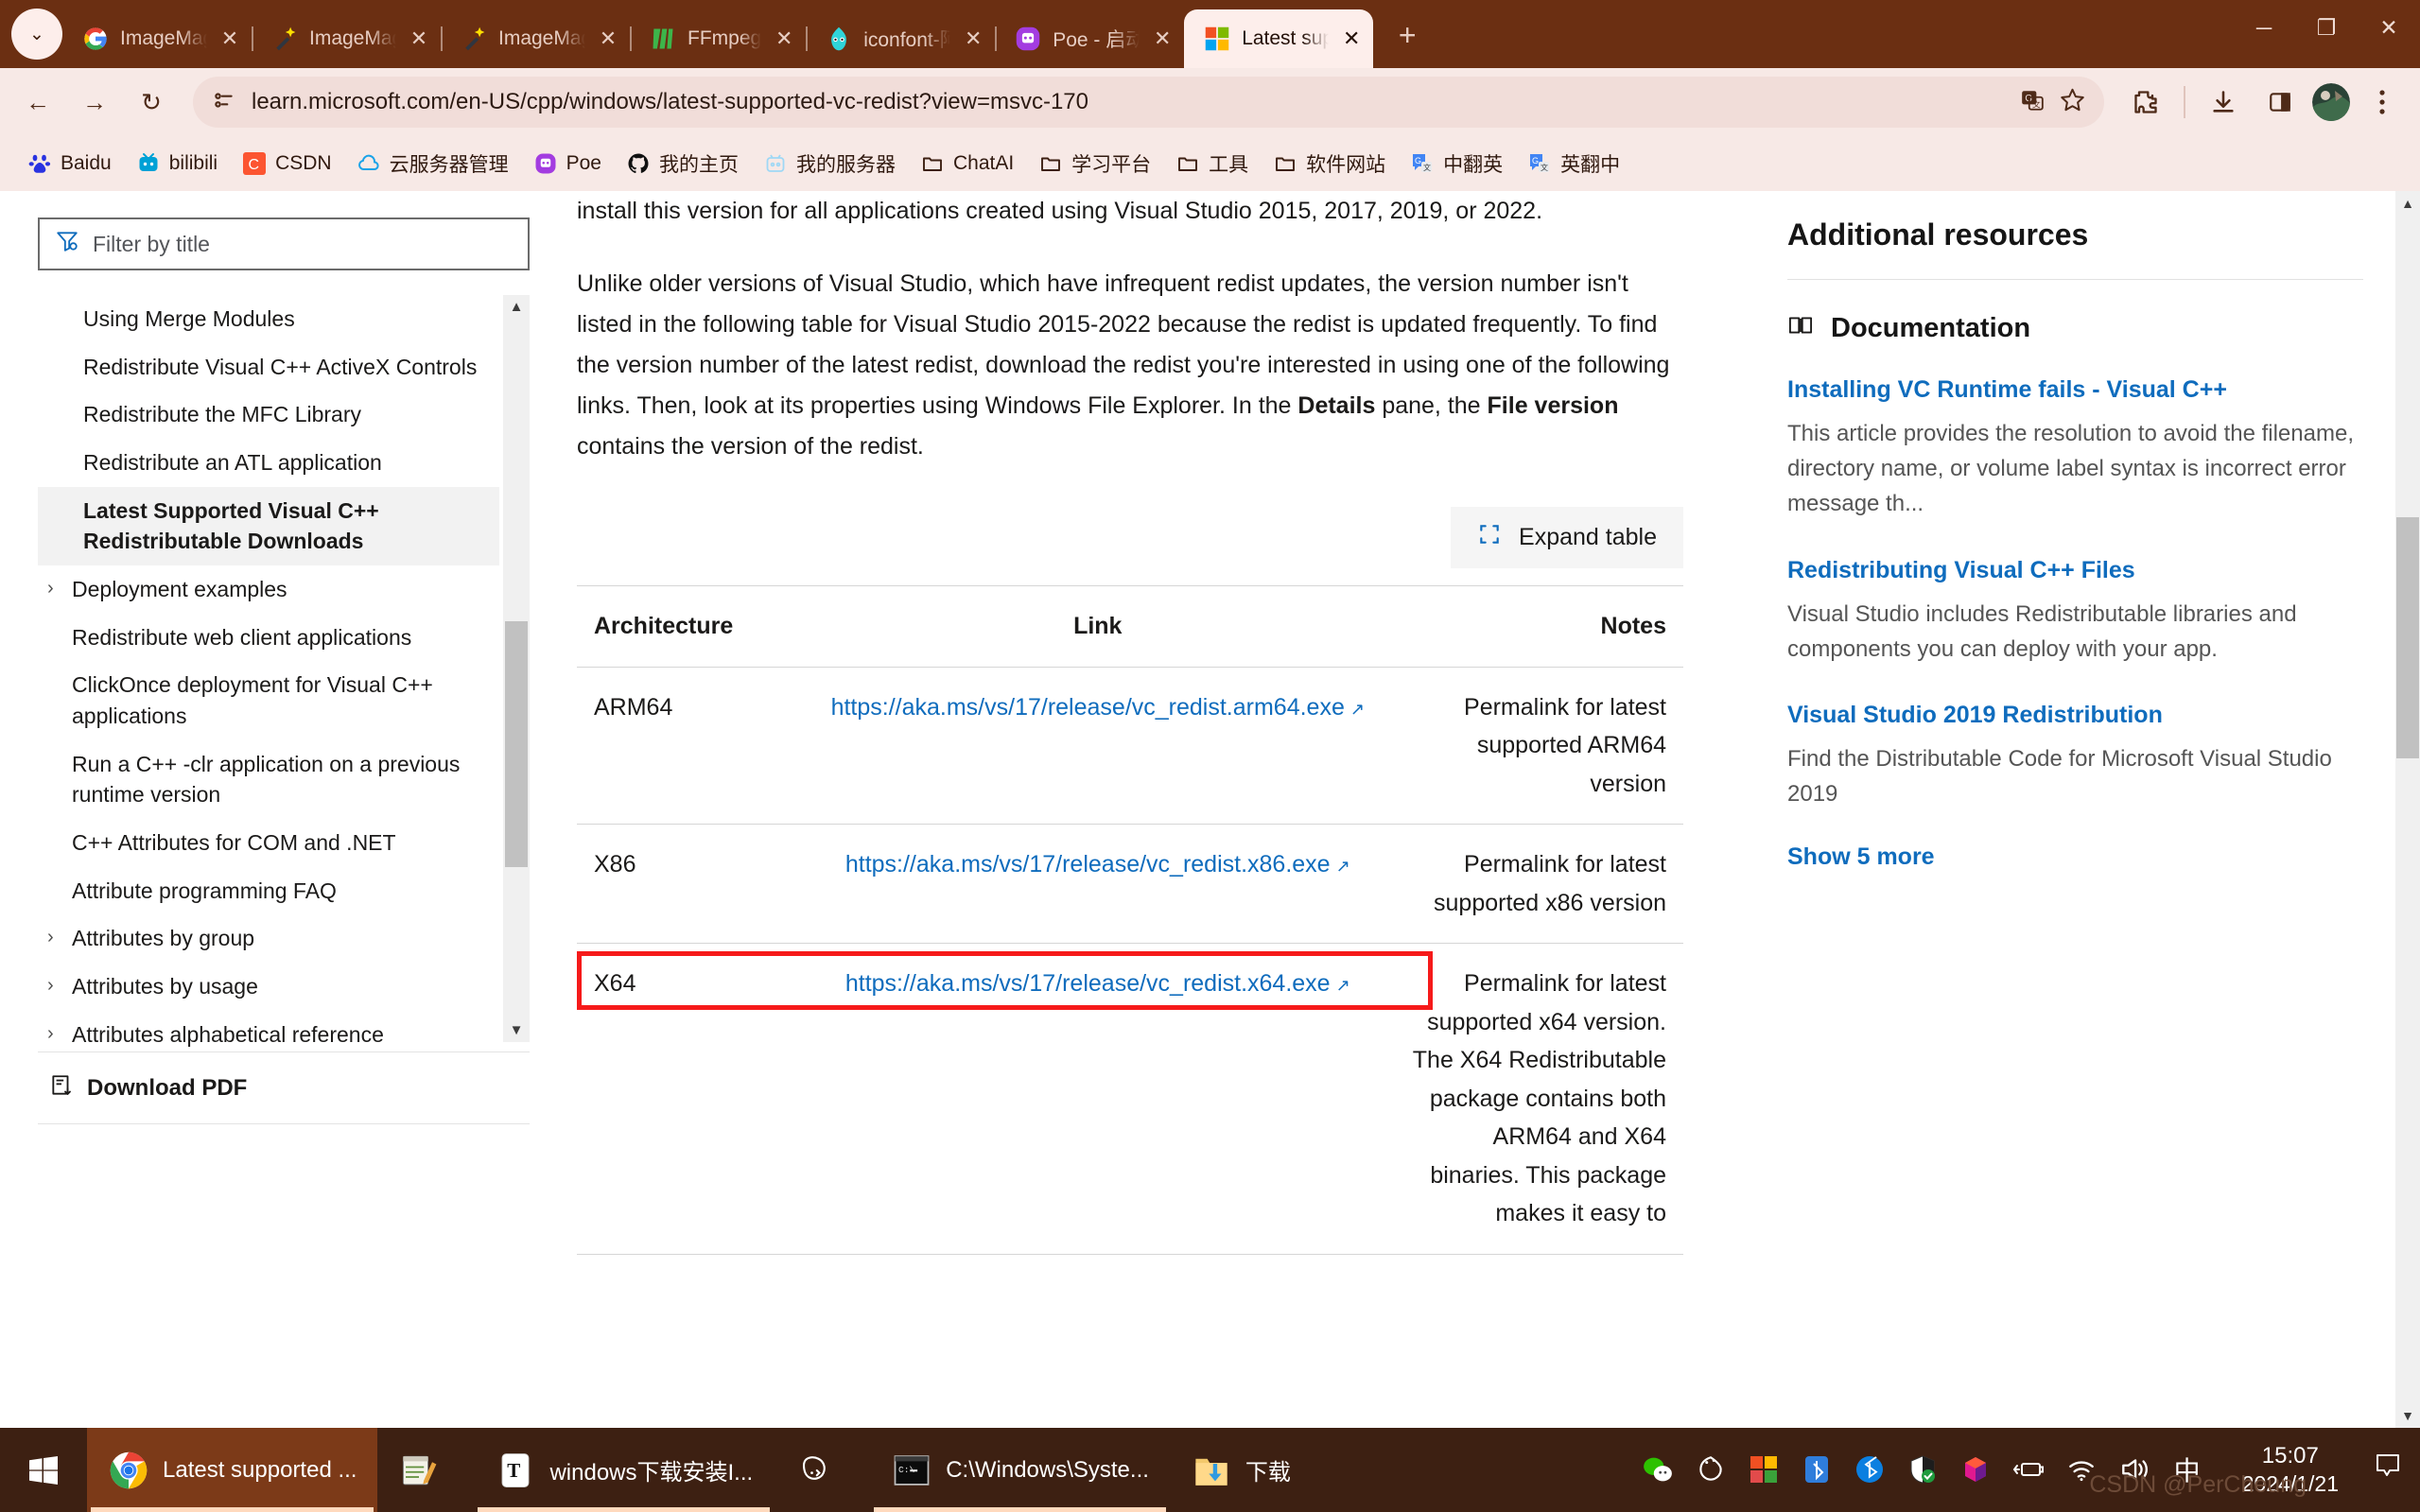  What do you see at coordinates (1089, 38) in the screenshot?
I see `tab-poe: Poe - 启动模 ✕` at bounding box center [1089, 38].